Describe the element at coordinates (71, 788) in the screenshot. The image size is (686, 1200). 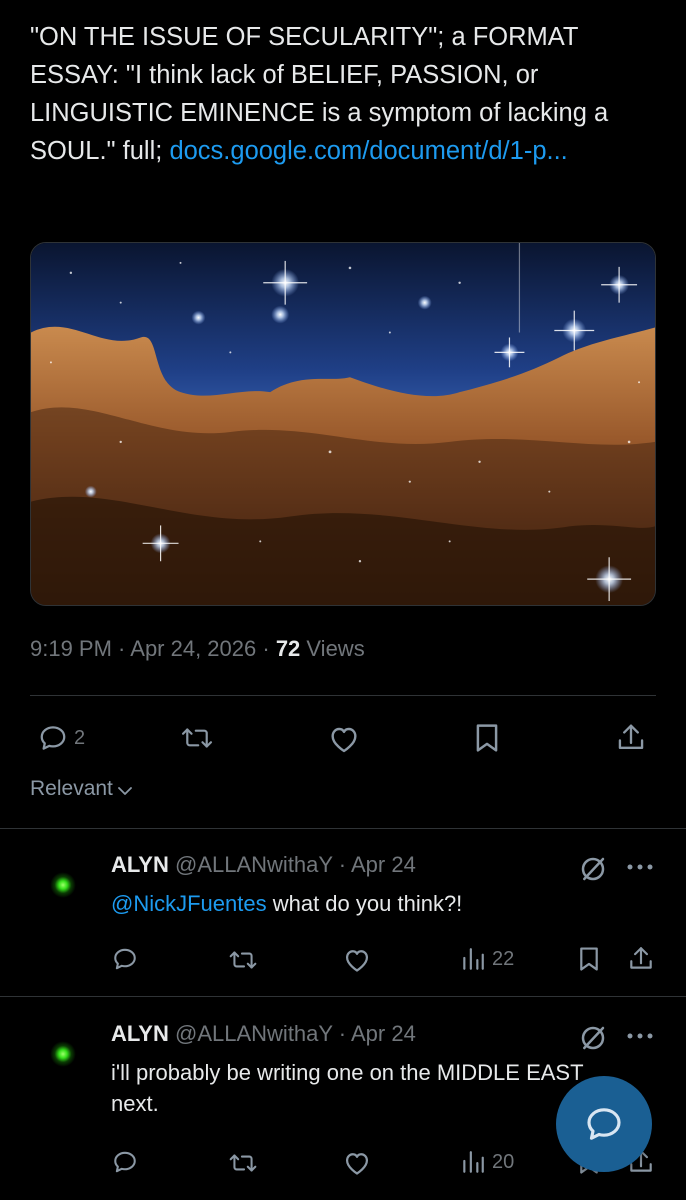
I see `reply-sort-label: Relevant` at that location.